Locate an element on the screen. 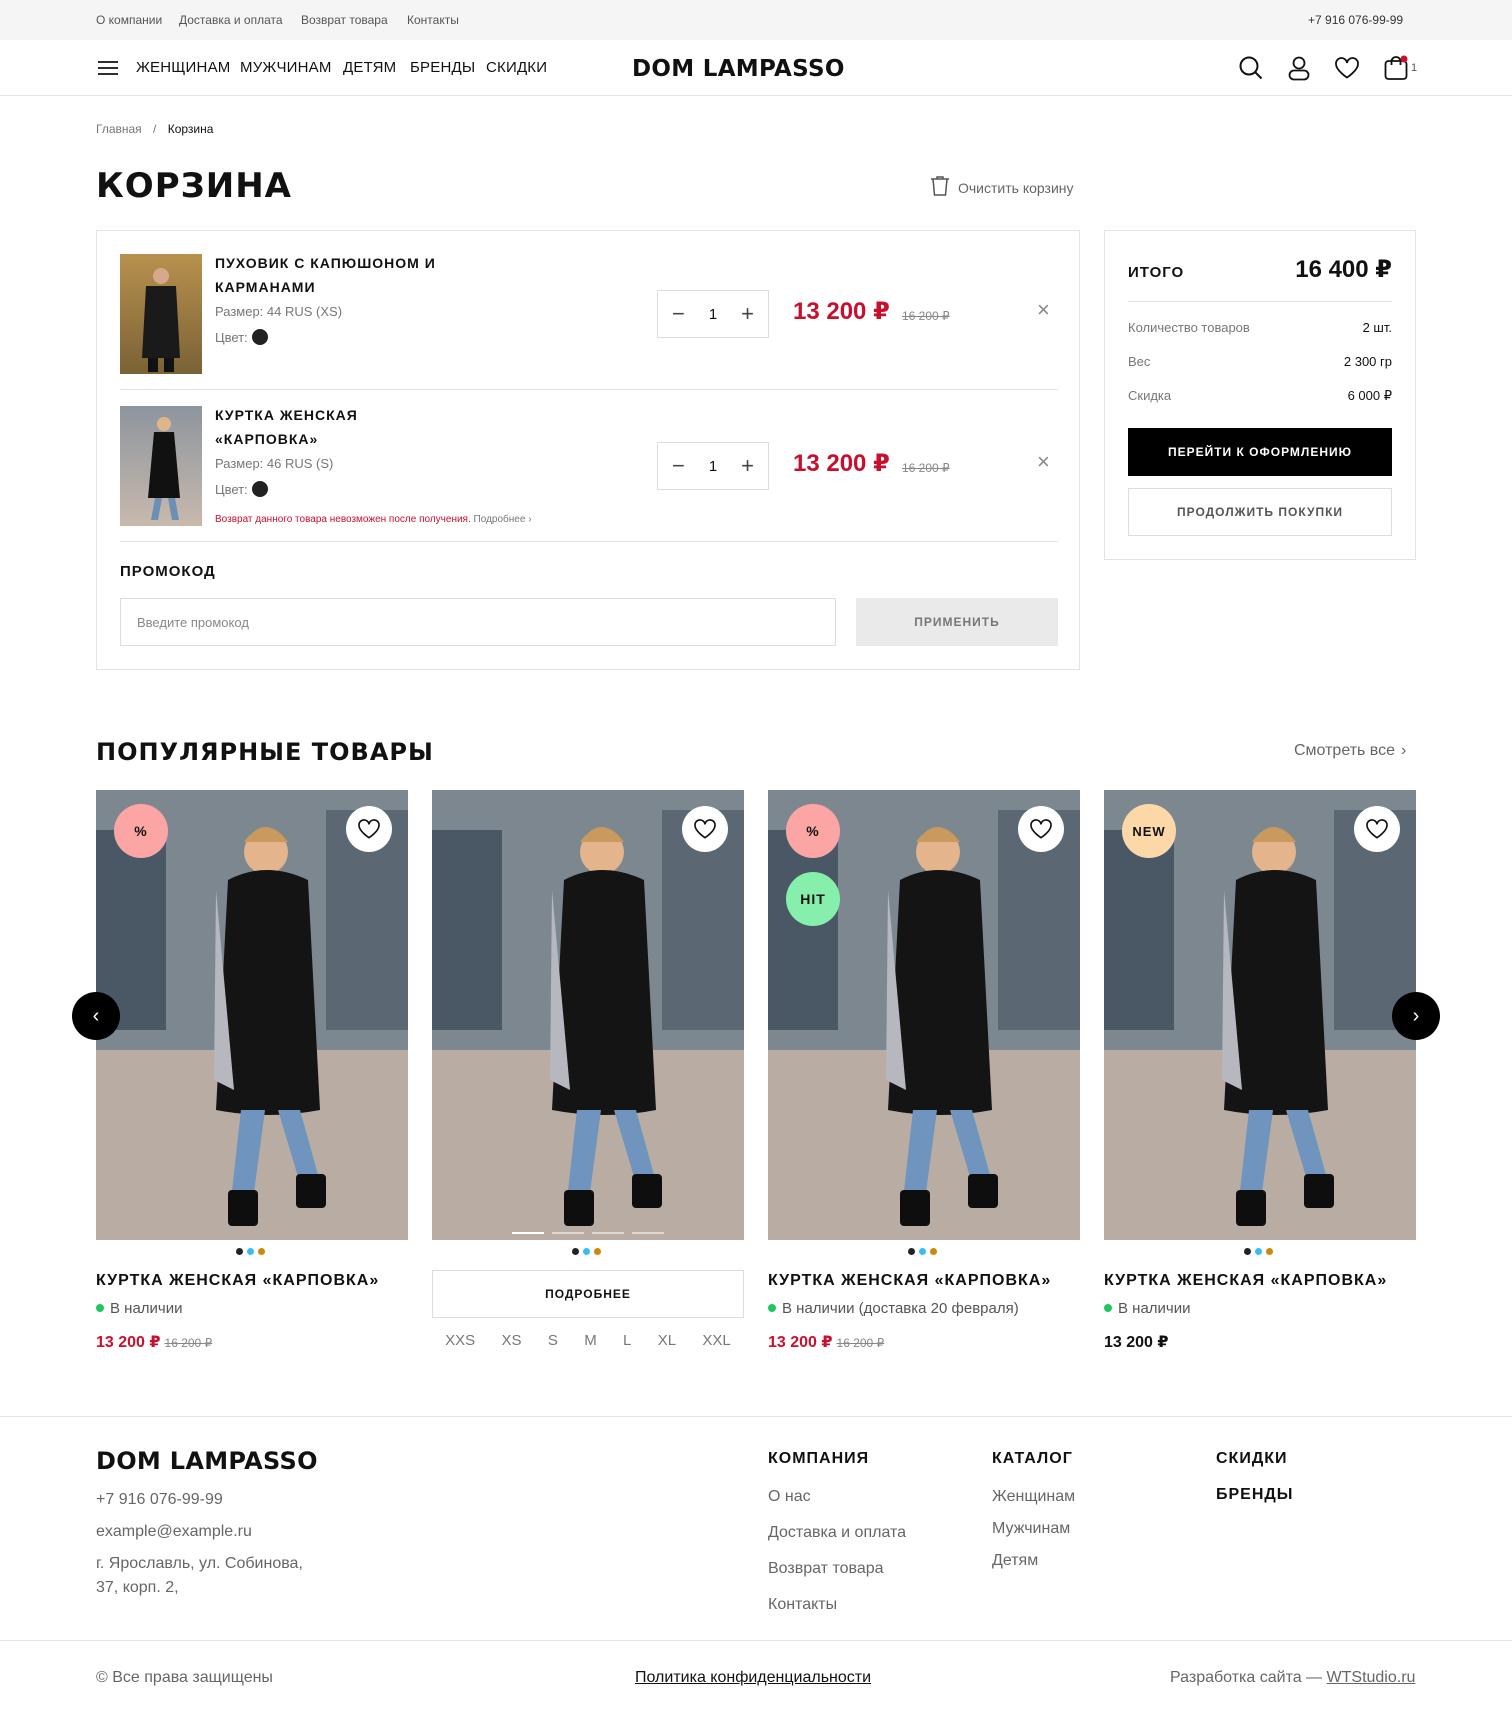  footer-link-delivery: Доставка и оплата is located at coordinates (837, 1533).